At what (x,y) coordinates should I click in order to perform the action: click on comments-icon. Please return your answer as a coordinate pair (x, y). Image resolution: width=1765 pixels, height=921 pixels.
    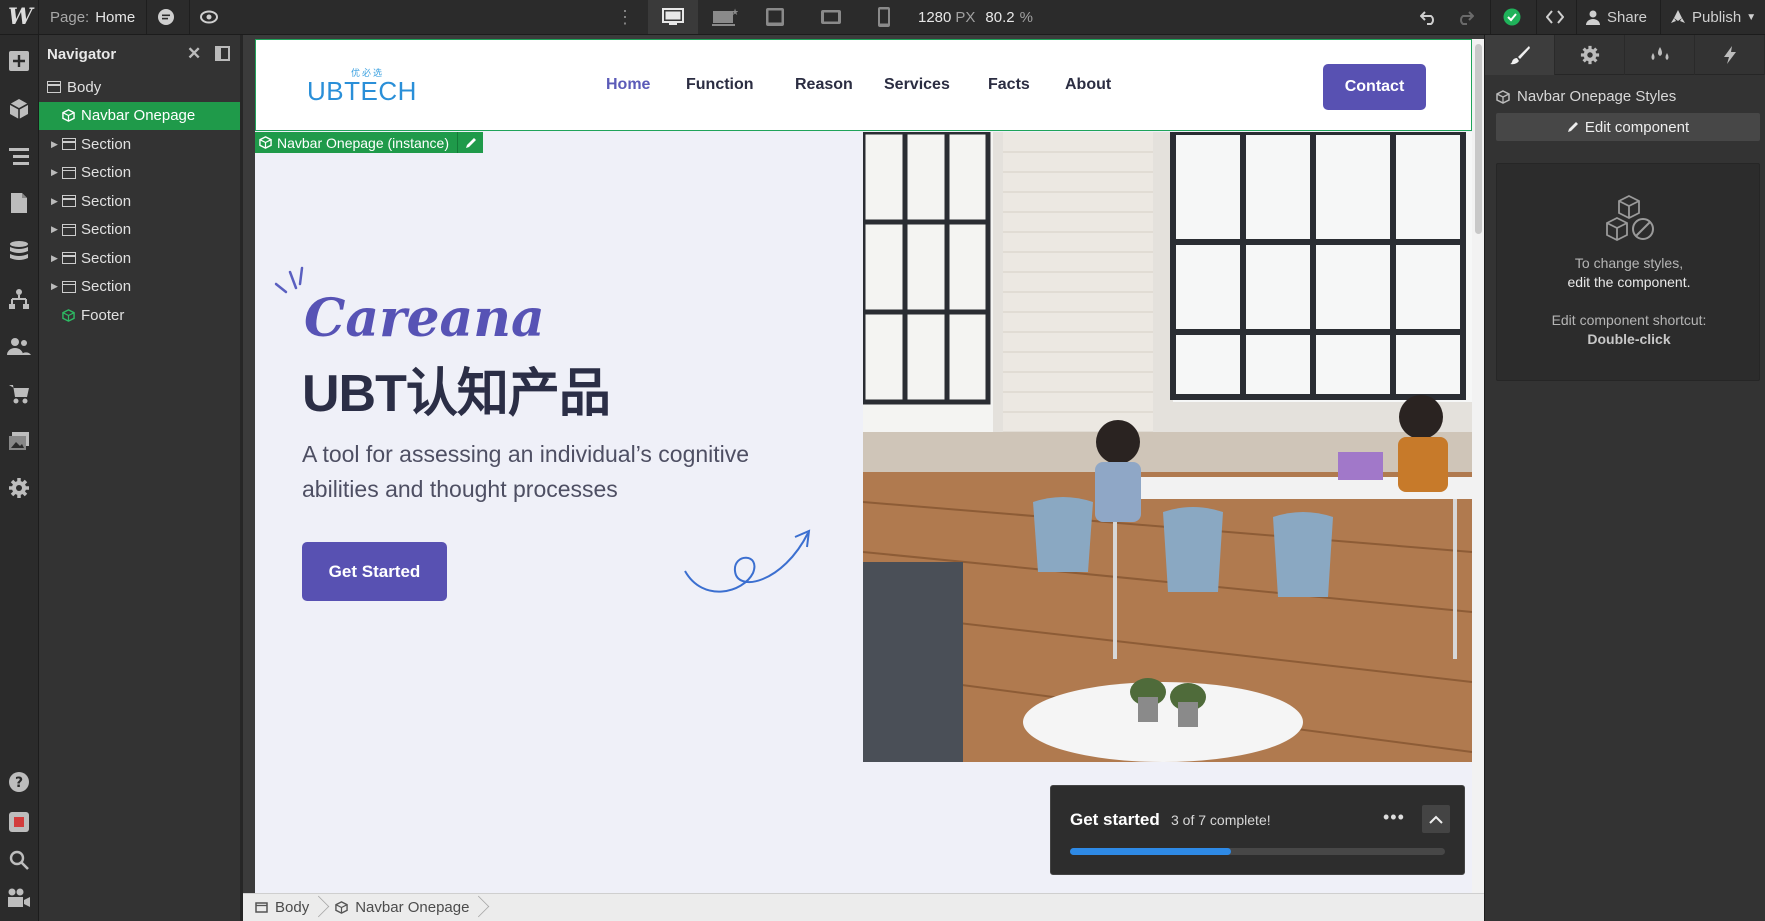
    Looking at the image, I should click on (166, 17).